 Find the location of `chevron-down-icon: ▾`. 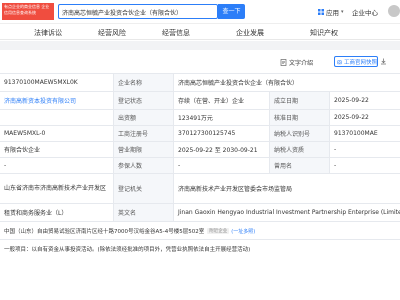

chevron-down-icon: ▾ is located at coordinates (342, 12).